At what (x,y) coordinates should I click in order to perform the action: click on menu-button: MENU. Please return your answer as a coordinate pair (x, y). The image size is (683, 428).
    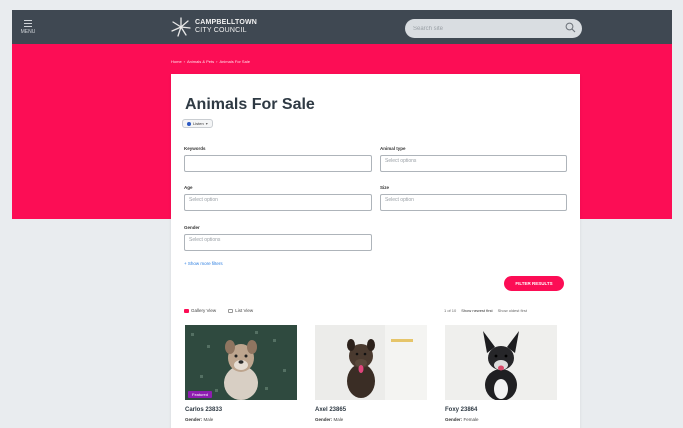
    Looking at the image, I should click on (28, 28).